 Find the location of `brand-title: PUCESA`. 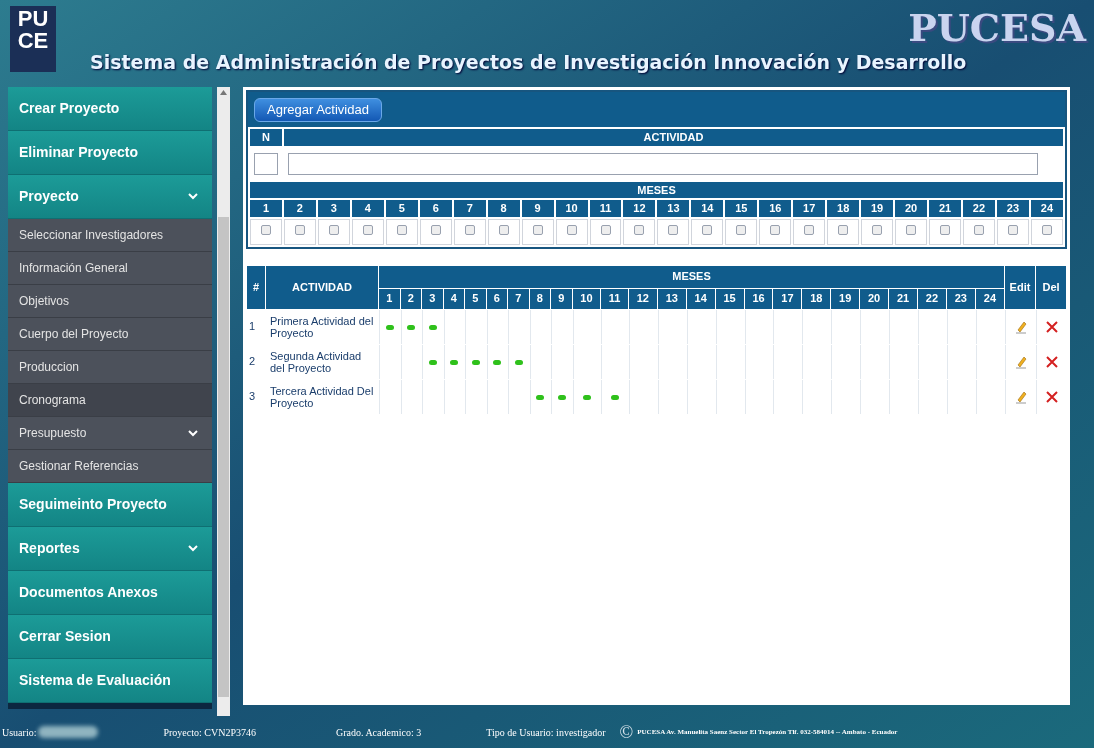

brand-title: PUCESA is located at coordinates (997, 28).